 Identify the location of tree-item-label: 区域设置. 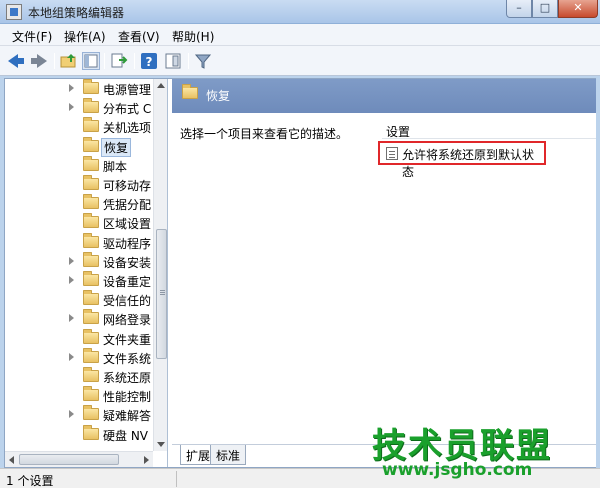
(127, 224).